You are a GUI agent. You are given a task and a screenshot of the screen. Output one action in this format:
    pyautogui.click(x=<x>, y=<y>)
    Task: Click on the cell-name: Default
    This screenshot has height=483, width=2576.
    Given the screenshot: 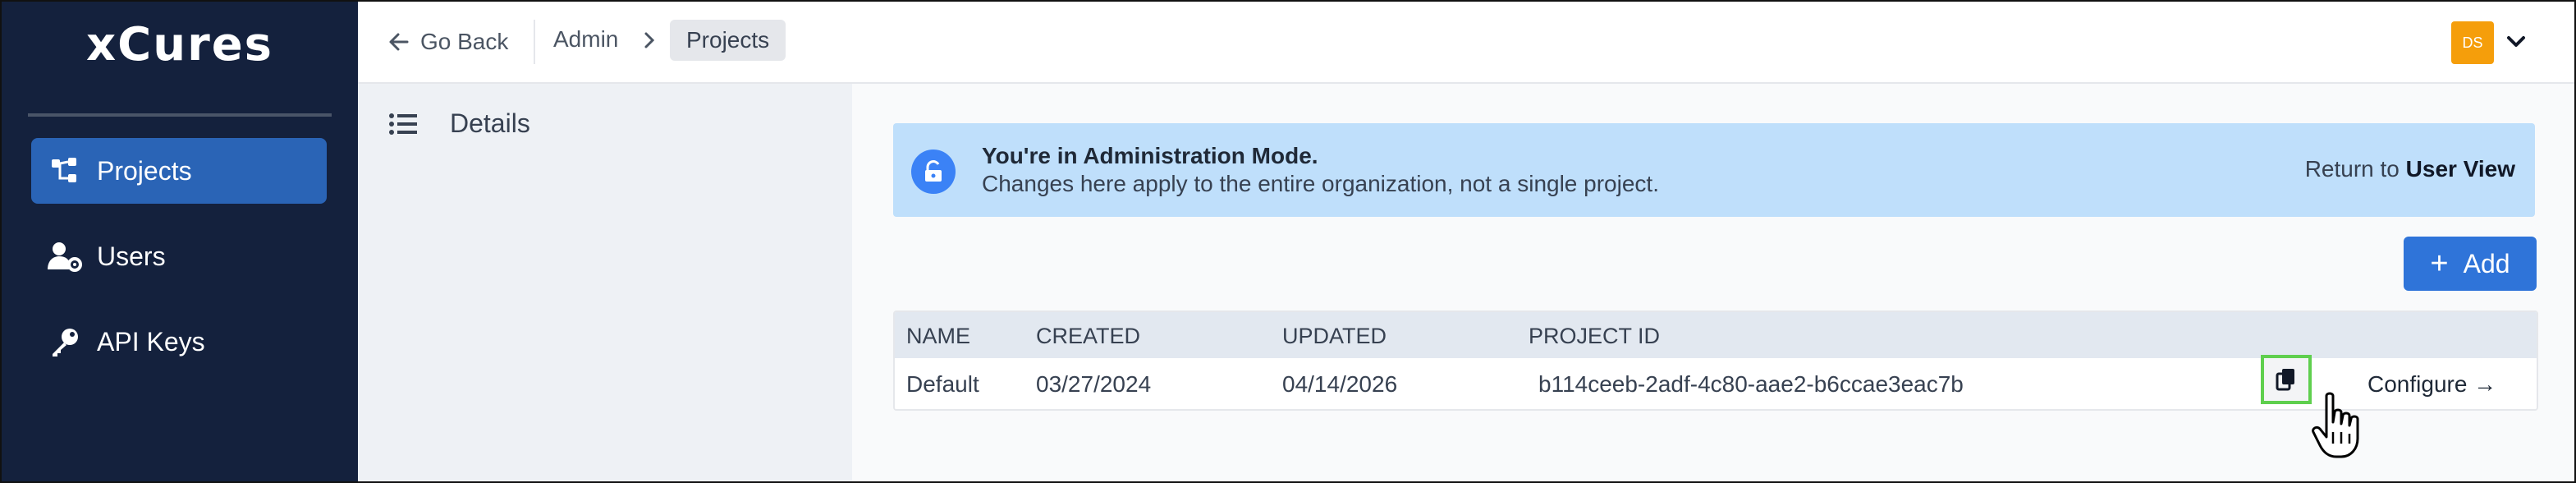 What is the action you would take?
    pyautogui.click(x=942, y=384)
    